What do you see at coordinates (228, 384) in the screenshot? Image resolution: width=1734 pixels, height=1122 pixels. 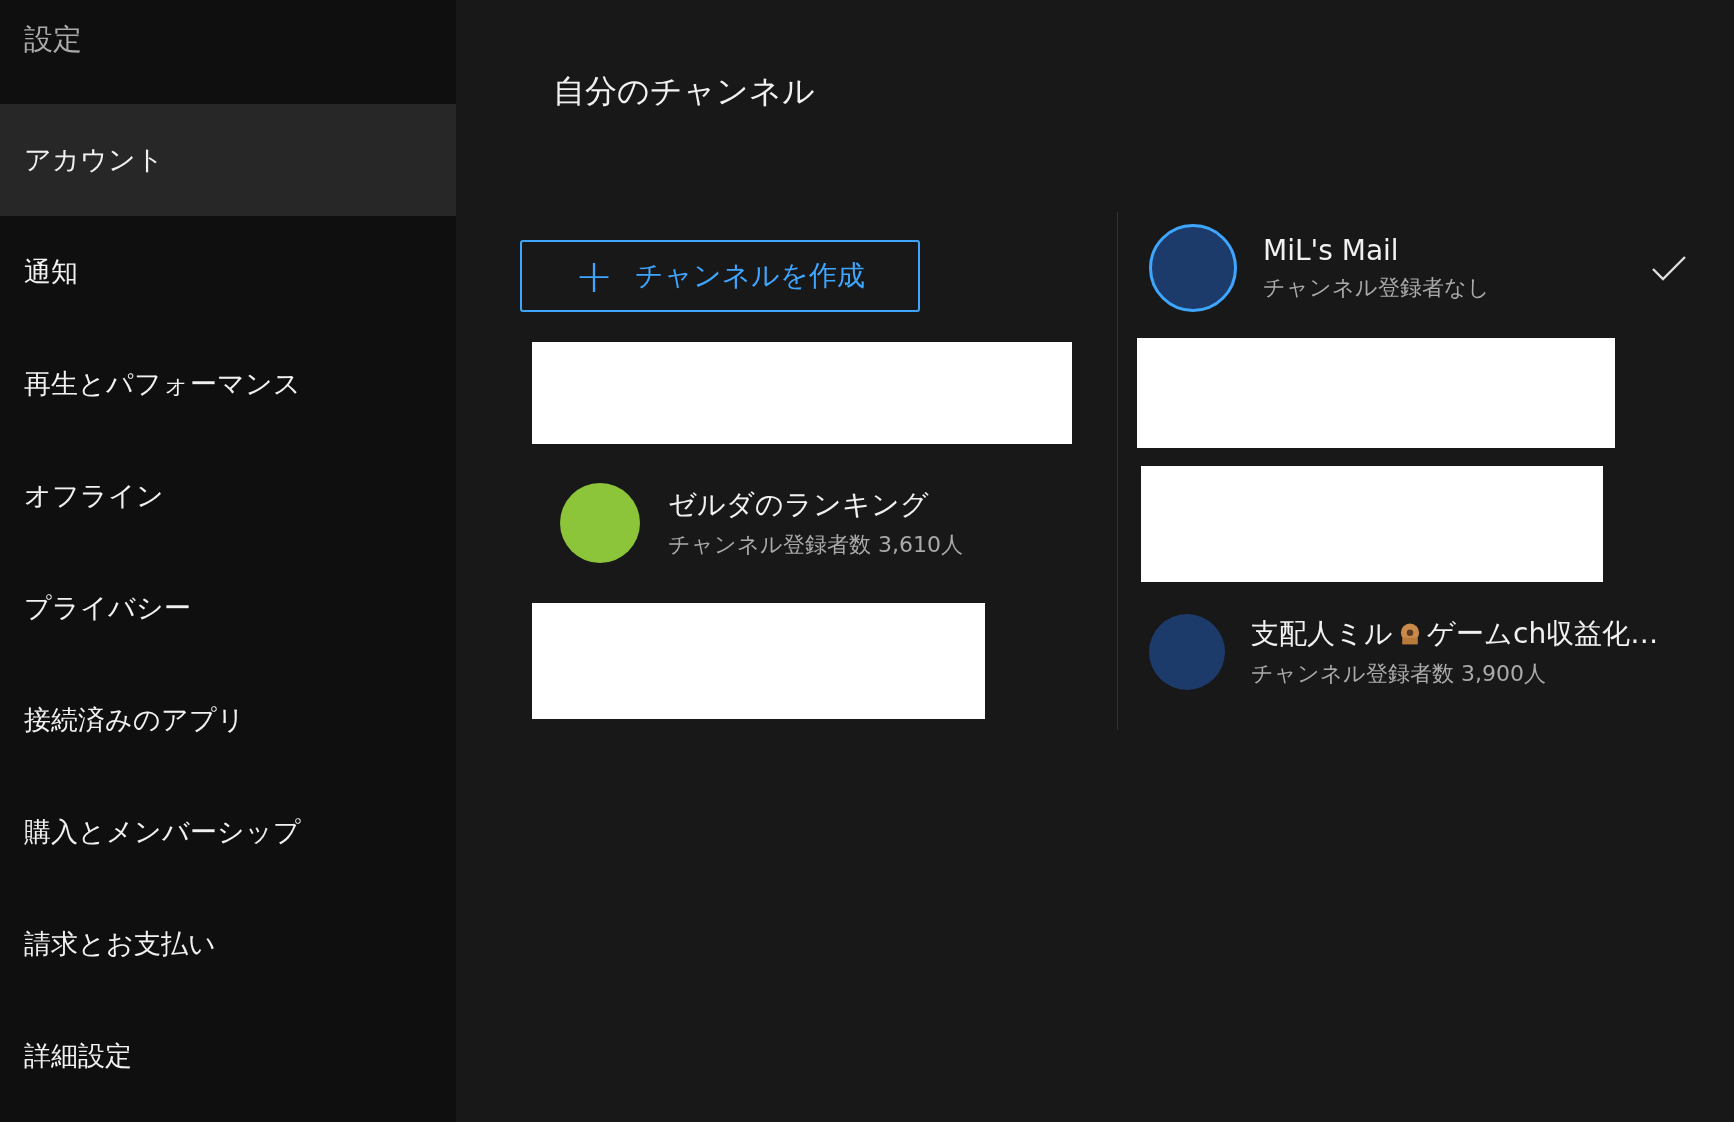 I see `sidebar-item: 再生とパフォーマンス` at bounding box center [228, 384].